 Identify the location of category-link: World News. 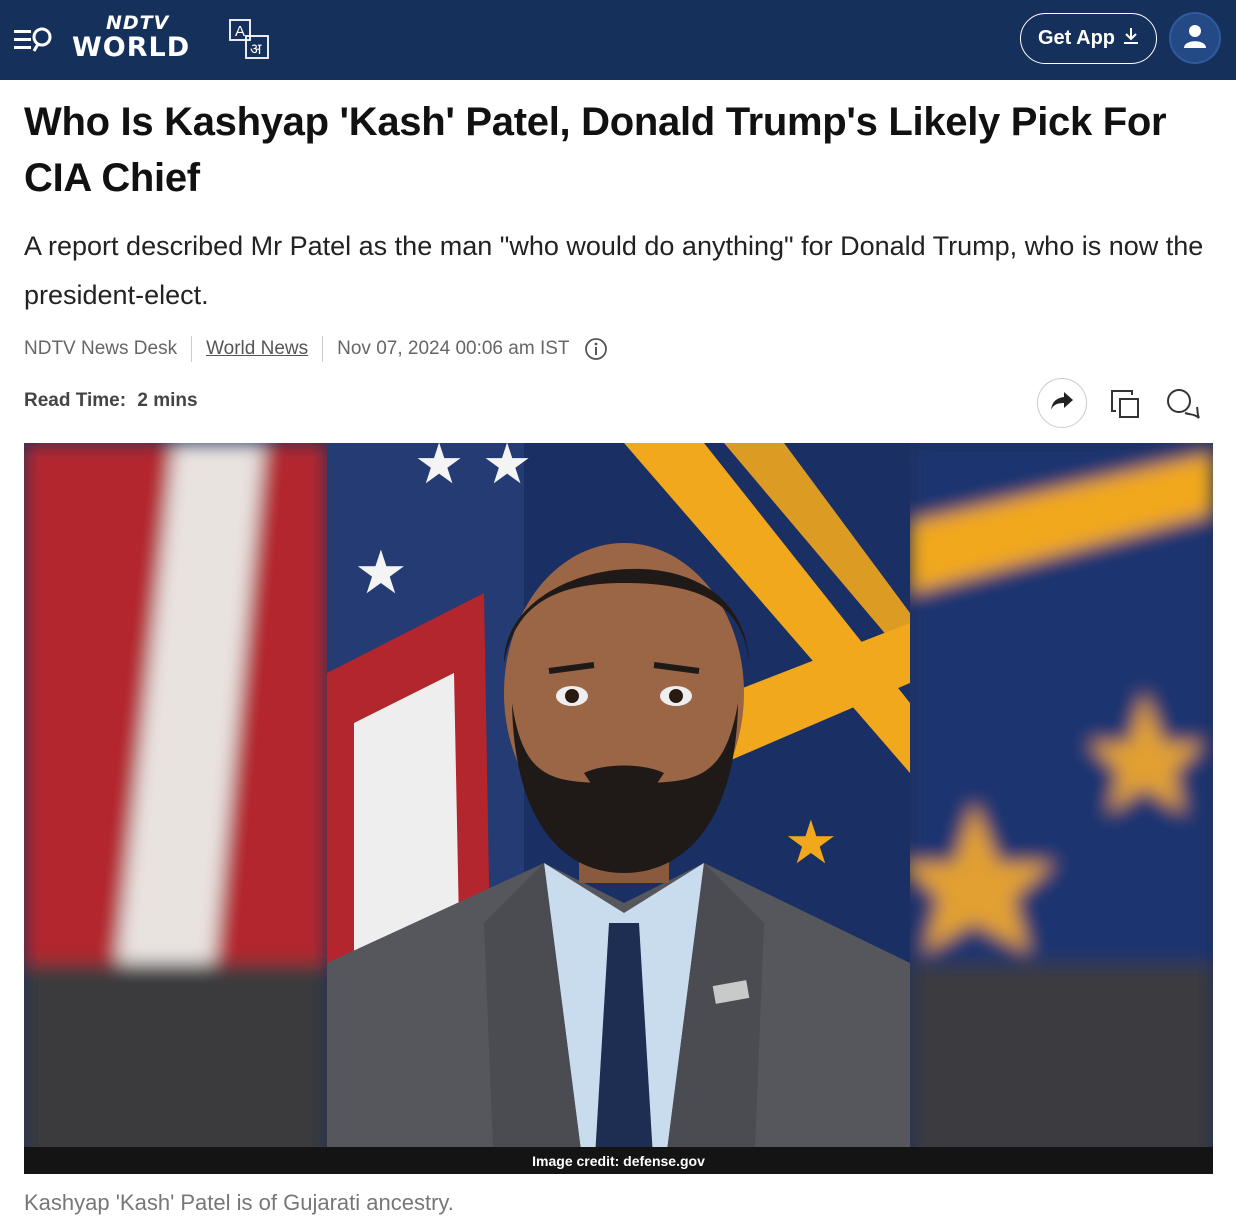
(257, 349).